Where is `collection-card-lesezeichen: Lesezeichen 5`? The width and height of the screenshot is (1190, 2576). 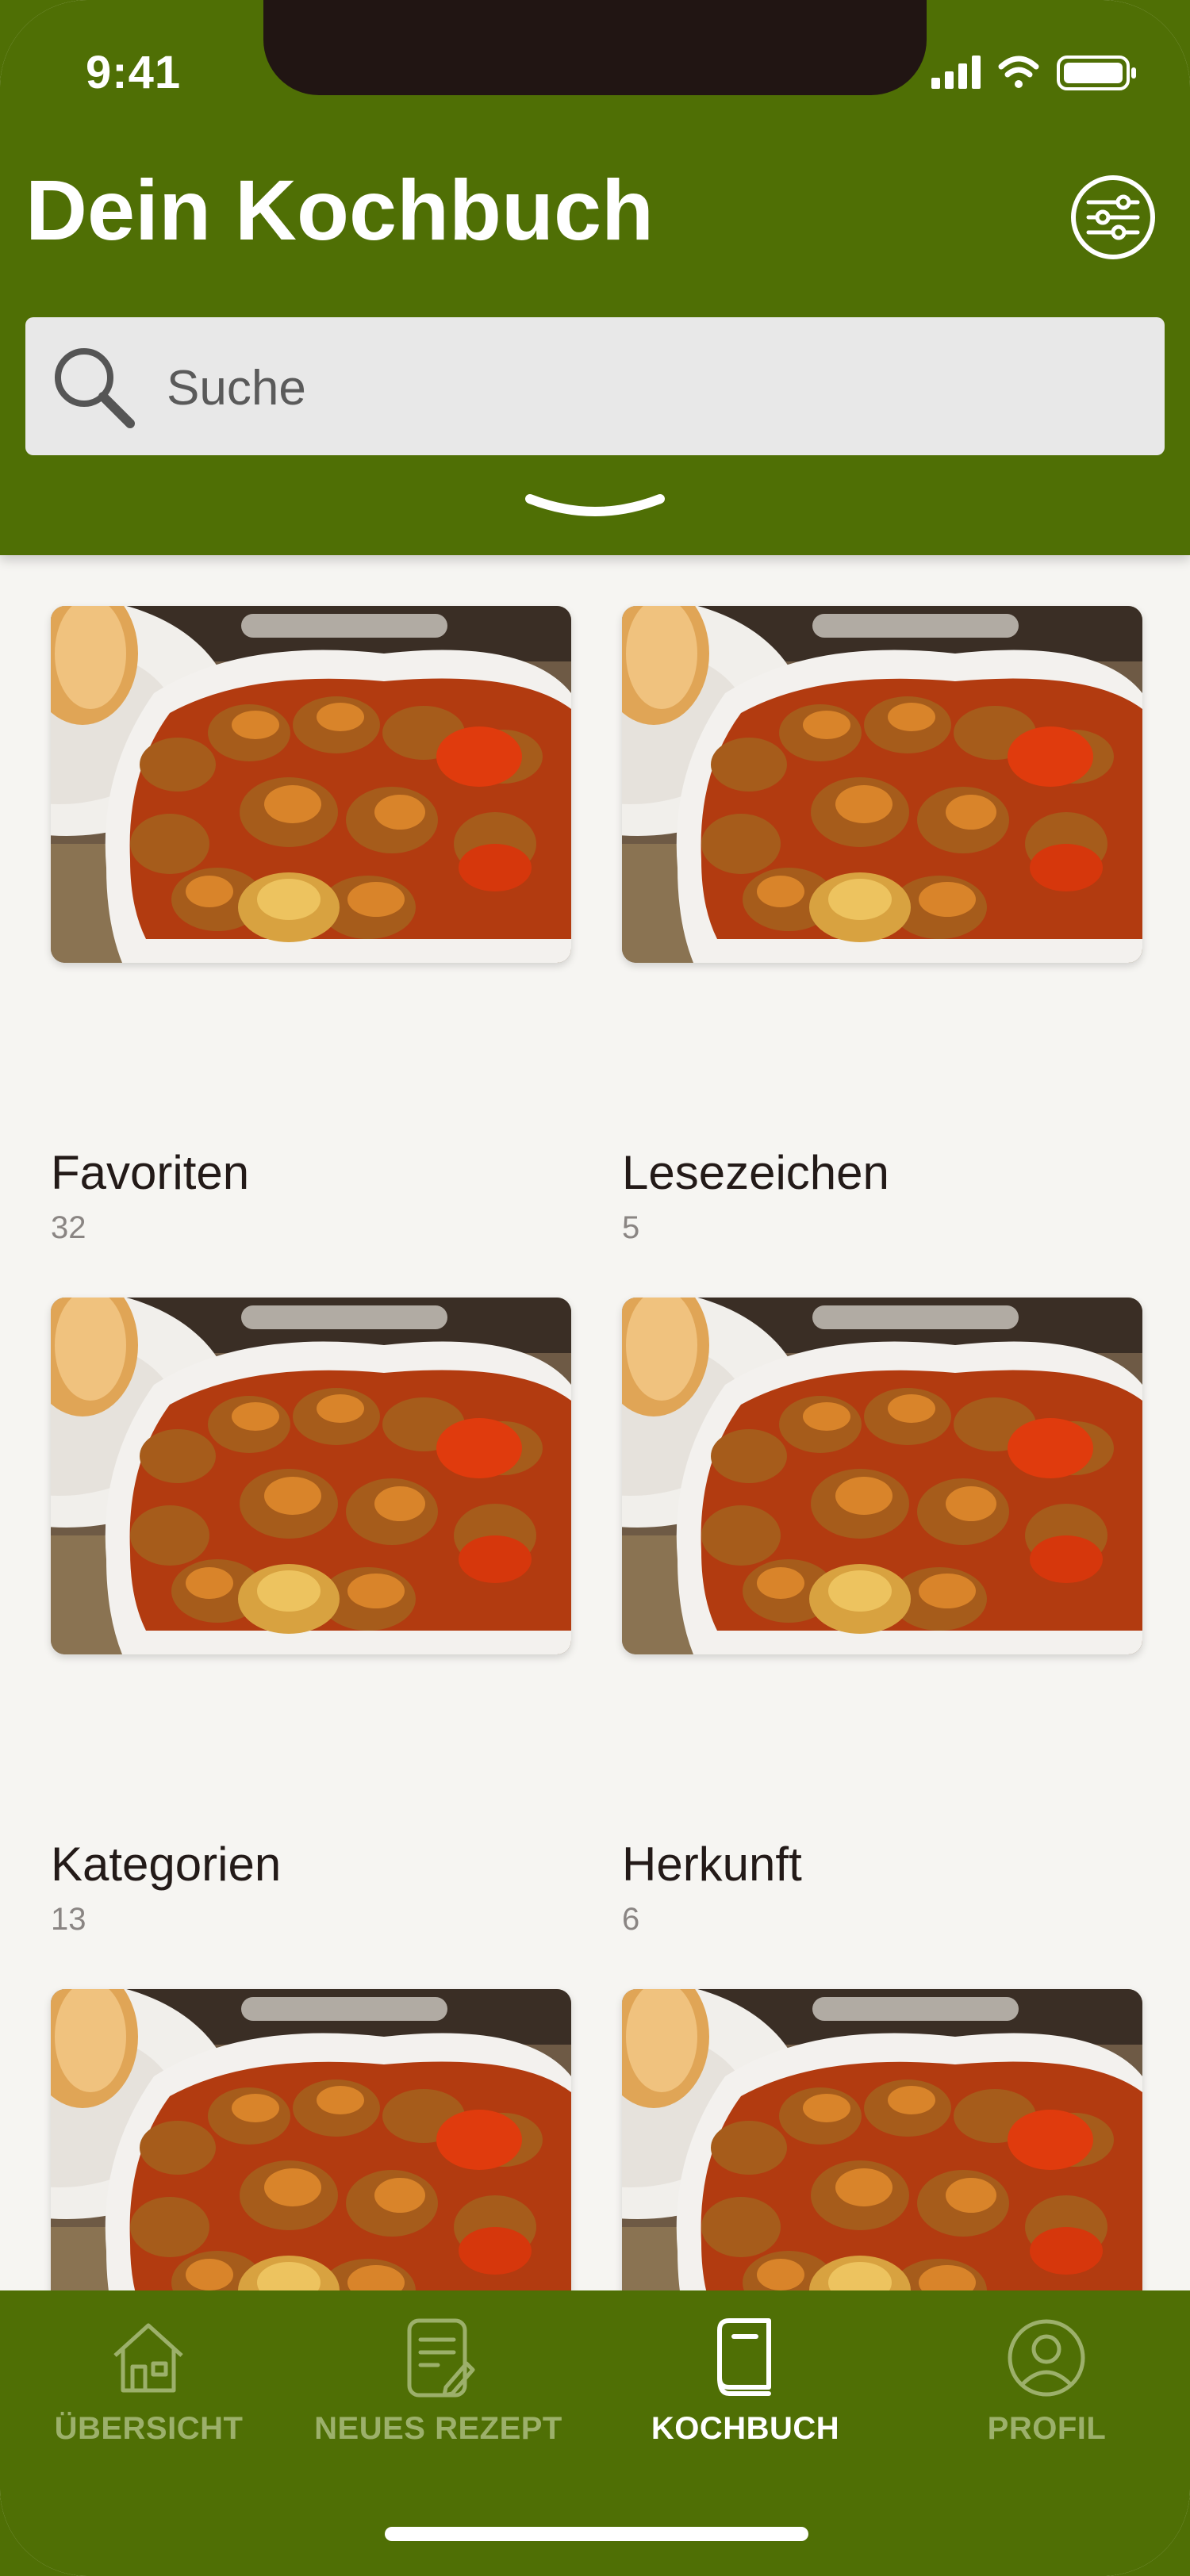 collection-card-lesezeichen: Lesezeichen 5 is located at coordinates (882, 926).